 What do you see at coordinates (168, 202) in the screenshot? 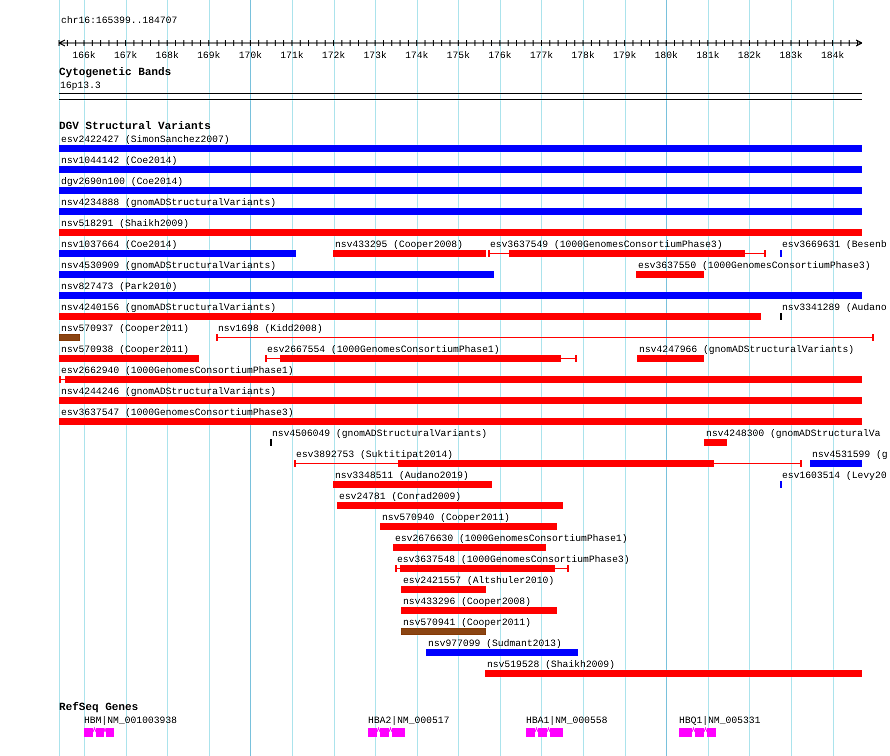
I see `variant-label: nsv4234888 (gnomADStructuralVariants)` at bounding box center [168, 202].